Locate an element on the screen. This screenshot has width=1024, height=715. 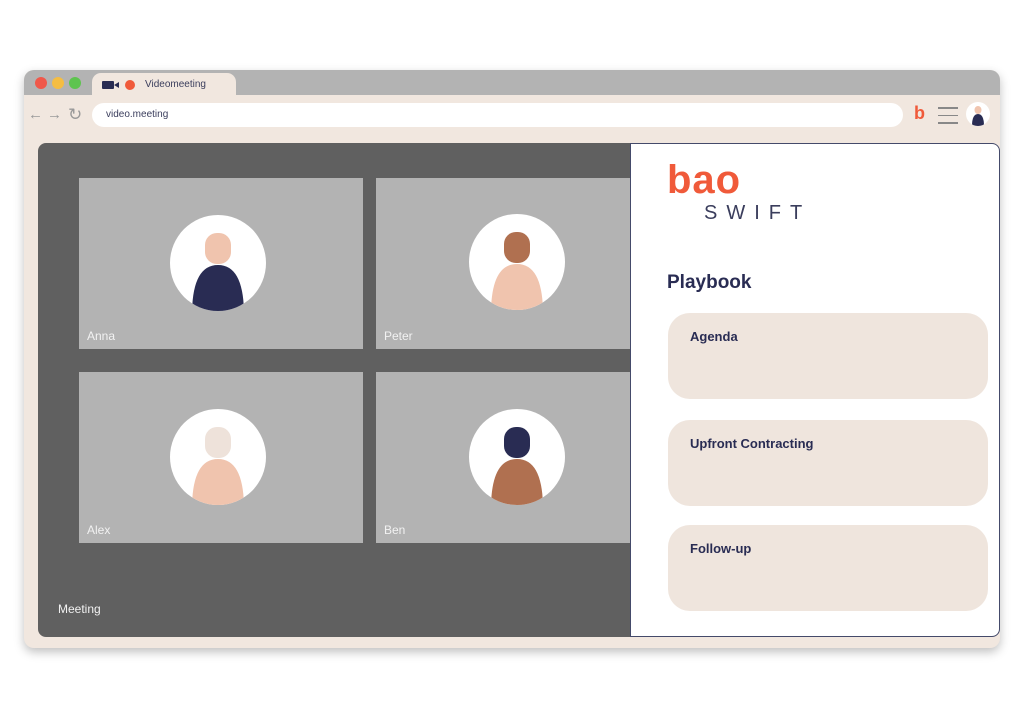
participant-tile: Anna is located at coordinates (221, 263).